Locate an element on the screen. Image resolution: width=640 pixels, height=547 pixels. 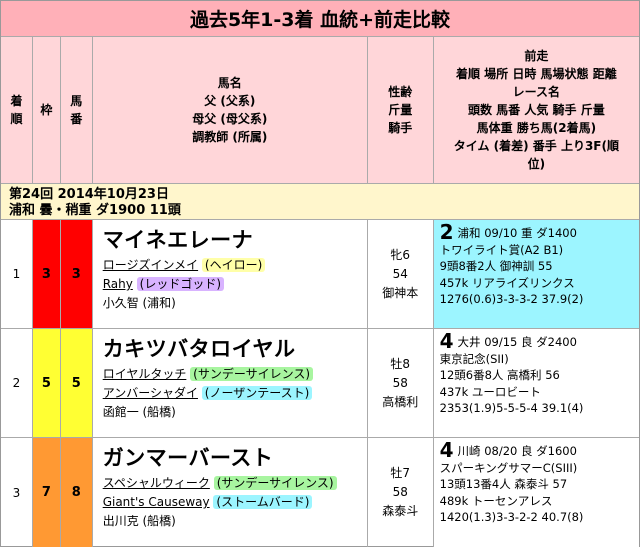
rank-cell: 1 is located at coordinates (17, 274).